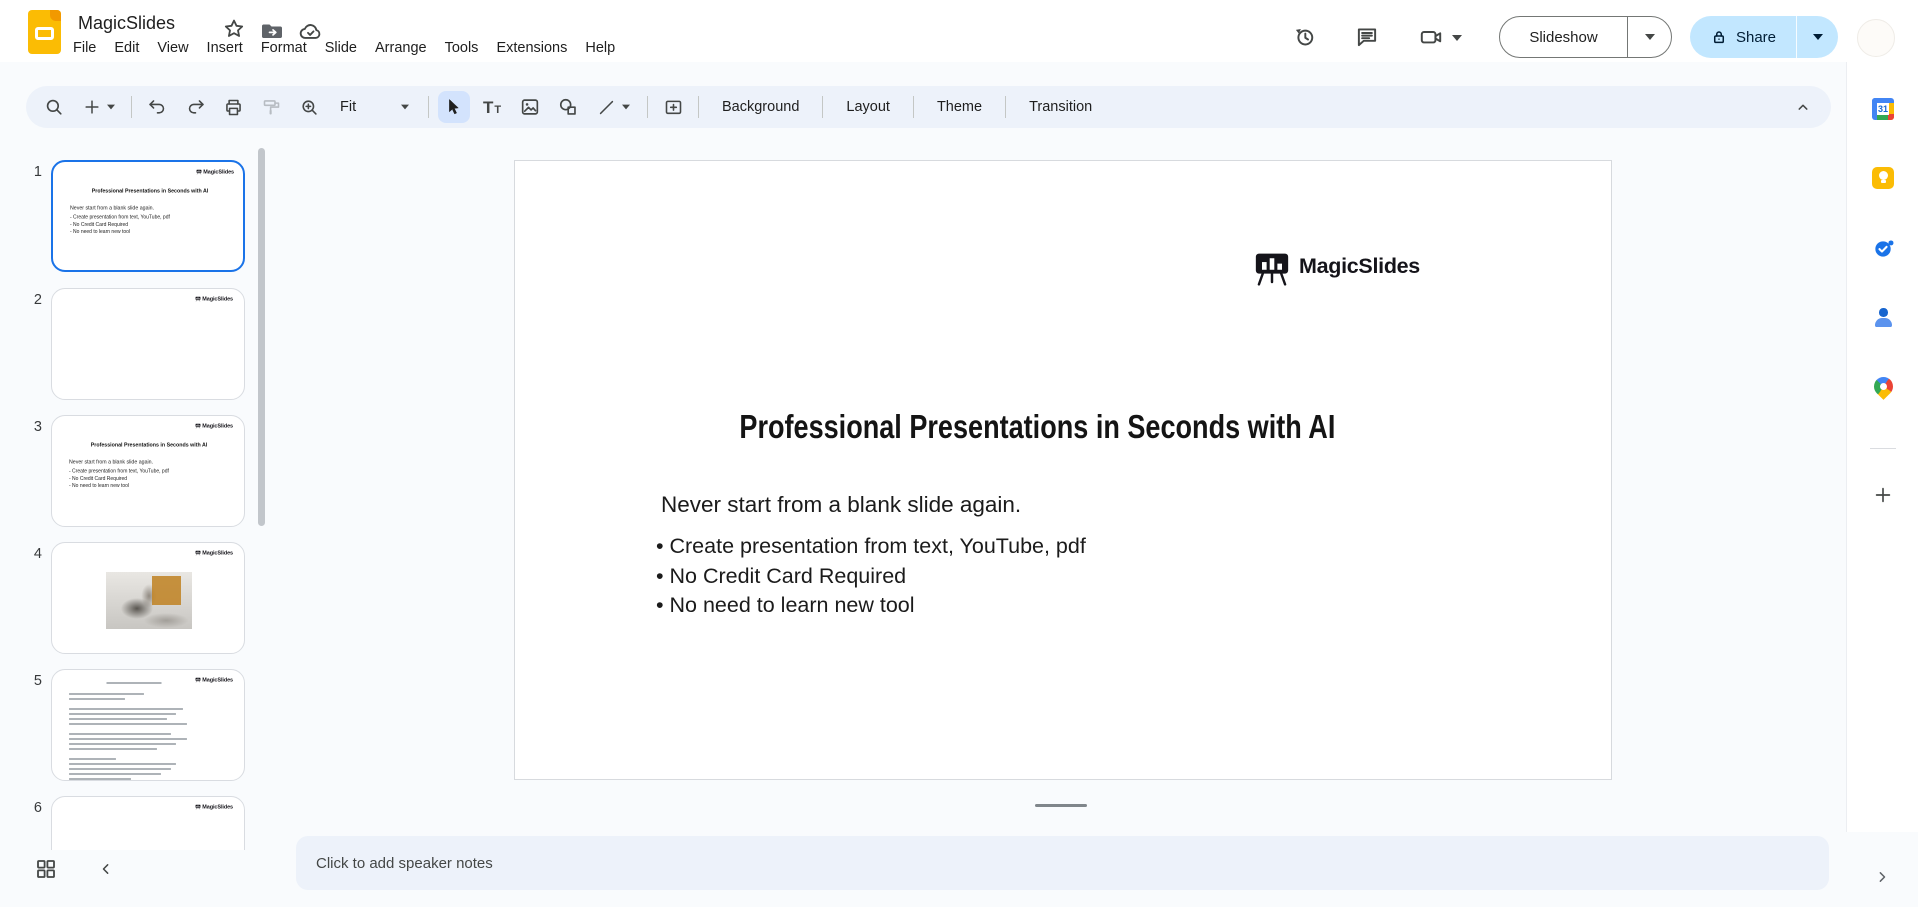  I want to click on thumb-text-lines, so click(128, 736).